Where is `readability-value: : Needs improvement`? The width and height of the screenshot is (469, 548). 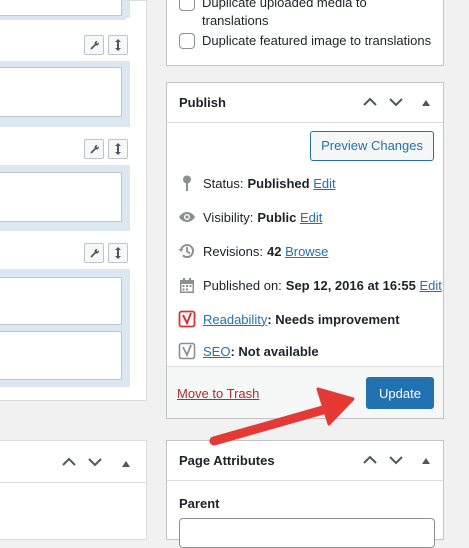
readability-value: : Needs improvement is located at coordinates (333, 319).